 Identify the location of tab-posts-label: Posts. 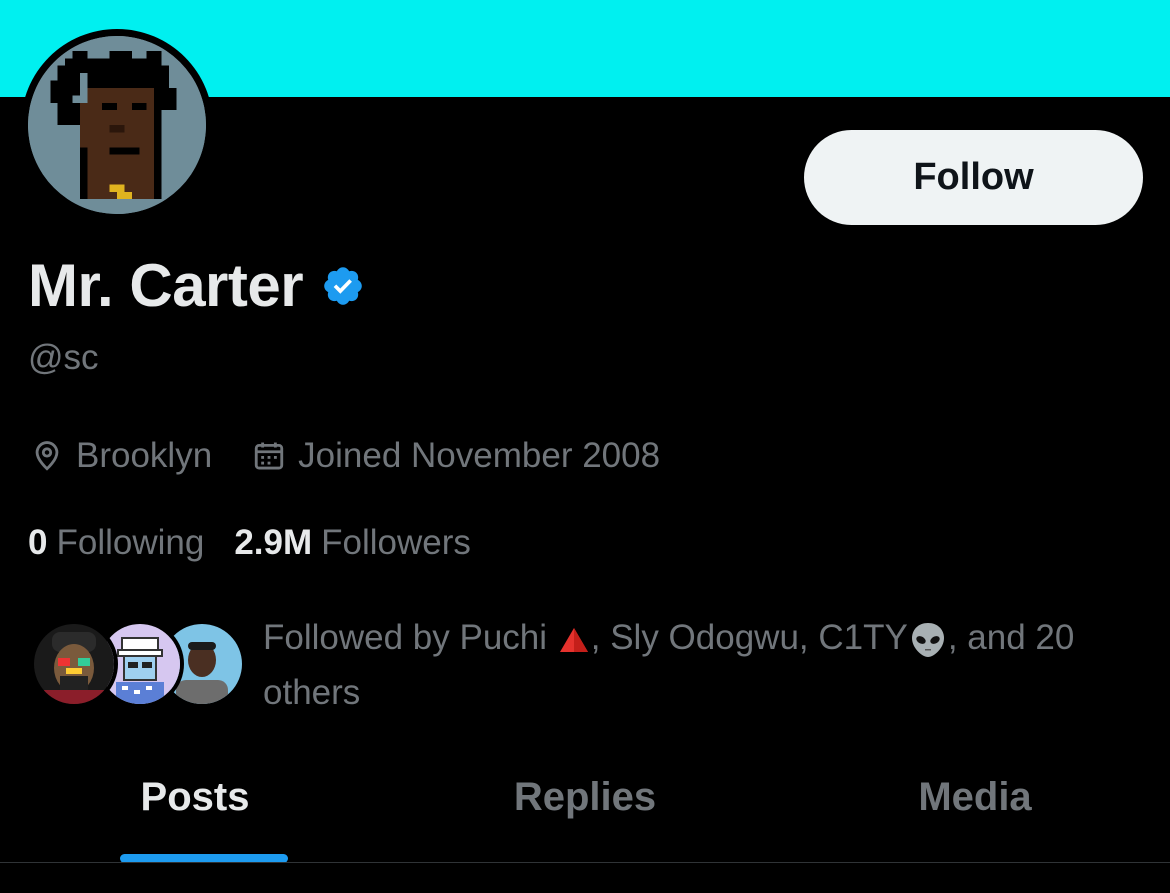
(195, 797).